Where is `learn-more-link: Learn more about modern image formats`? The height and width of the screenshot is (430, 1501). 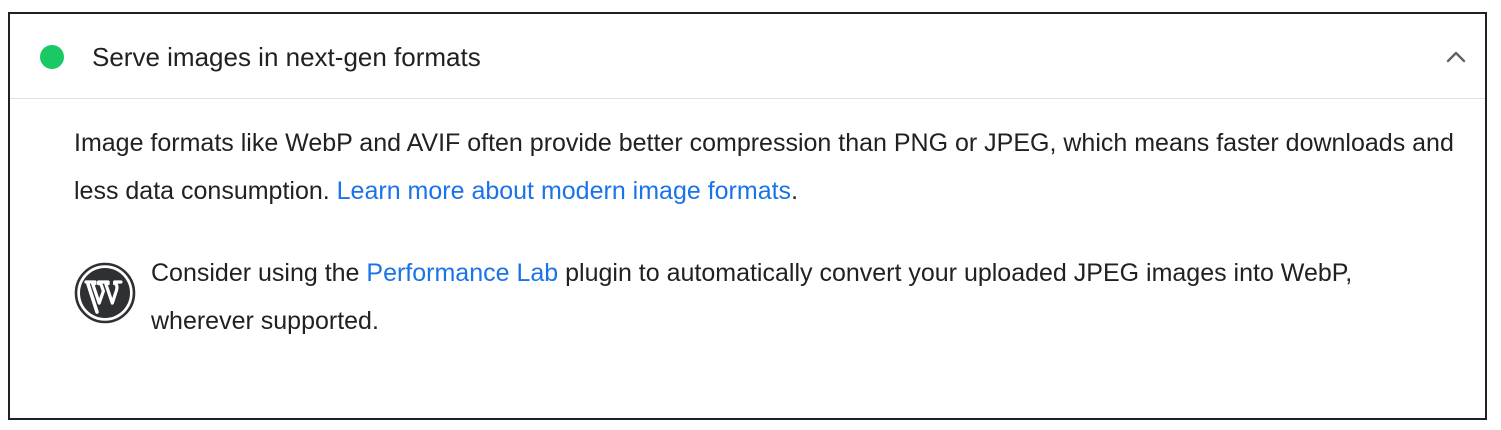 learn-more-link: Learn more about modern image formats is located at coordinates (564, 191).